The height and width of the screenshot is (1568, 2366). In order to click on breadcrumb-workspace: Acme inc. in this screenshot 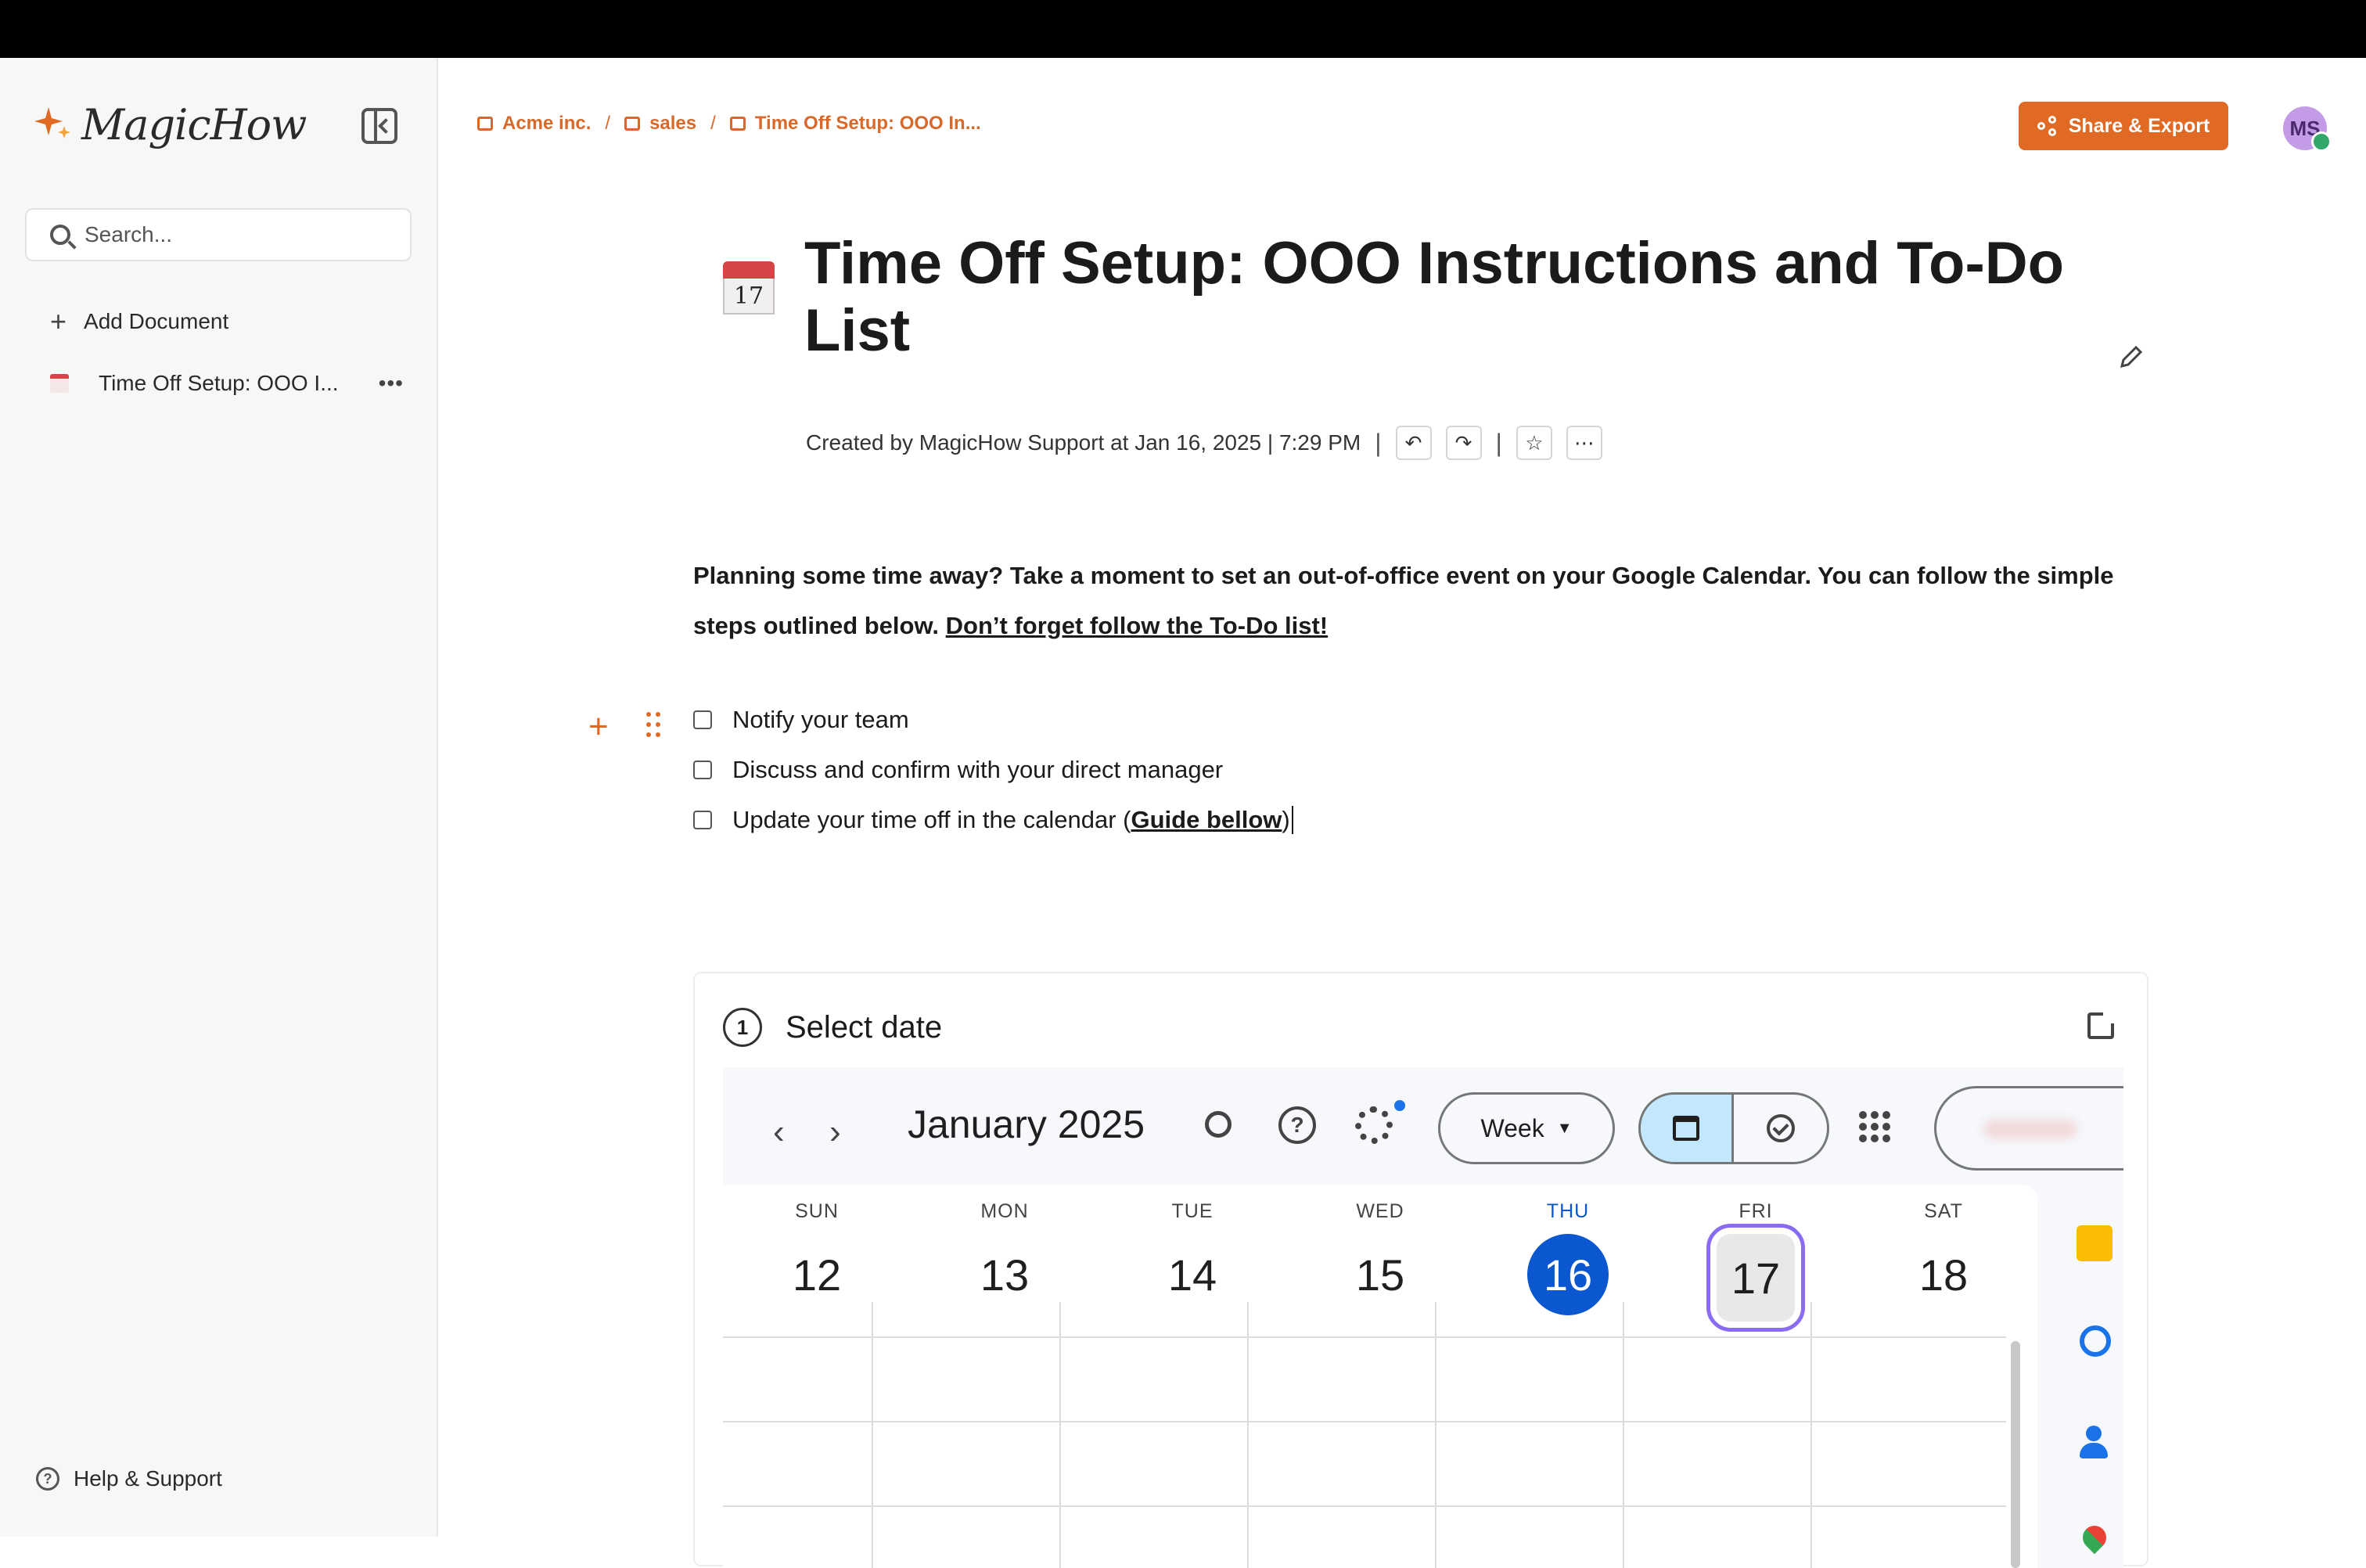, I will do `click(547, 124)`.